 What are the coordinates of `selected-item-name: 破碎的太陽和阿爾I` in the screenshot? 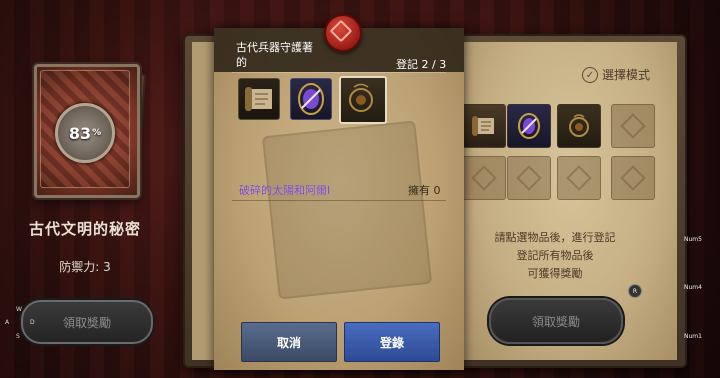 It's located at (285, 190).